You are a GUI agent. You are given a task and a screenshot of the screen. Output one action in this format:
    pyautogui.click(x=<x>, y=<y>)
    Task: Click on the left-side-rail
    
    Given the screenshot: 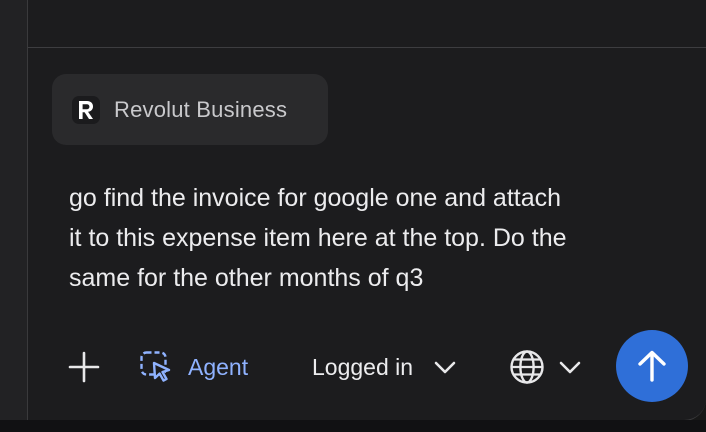 What is the action you would take?
    pyautogui.click(x=14, y=216)
    